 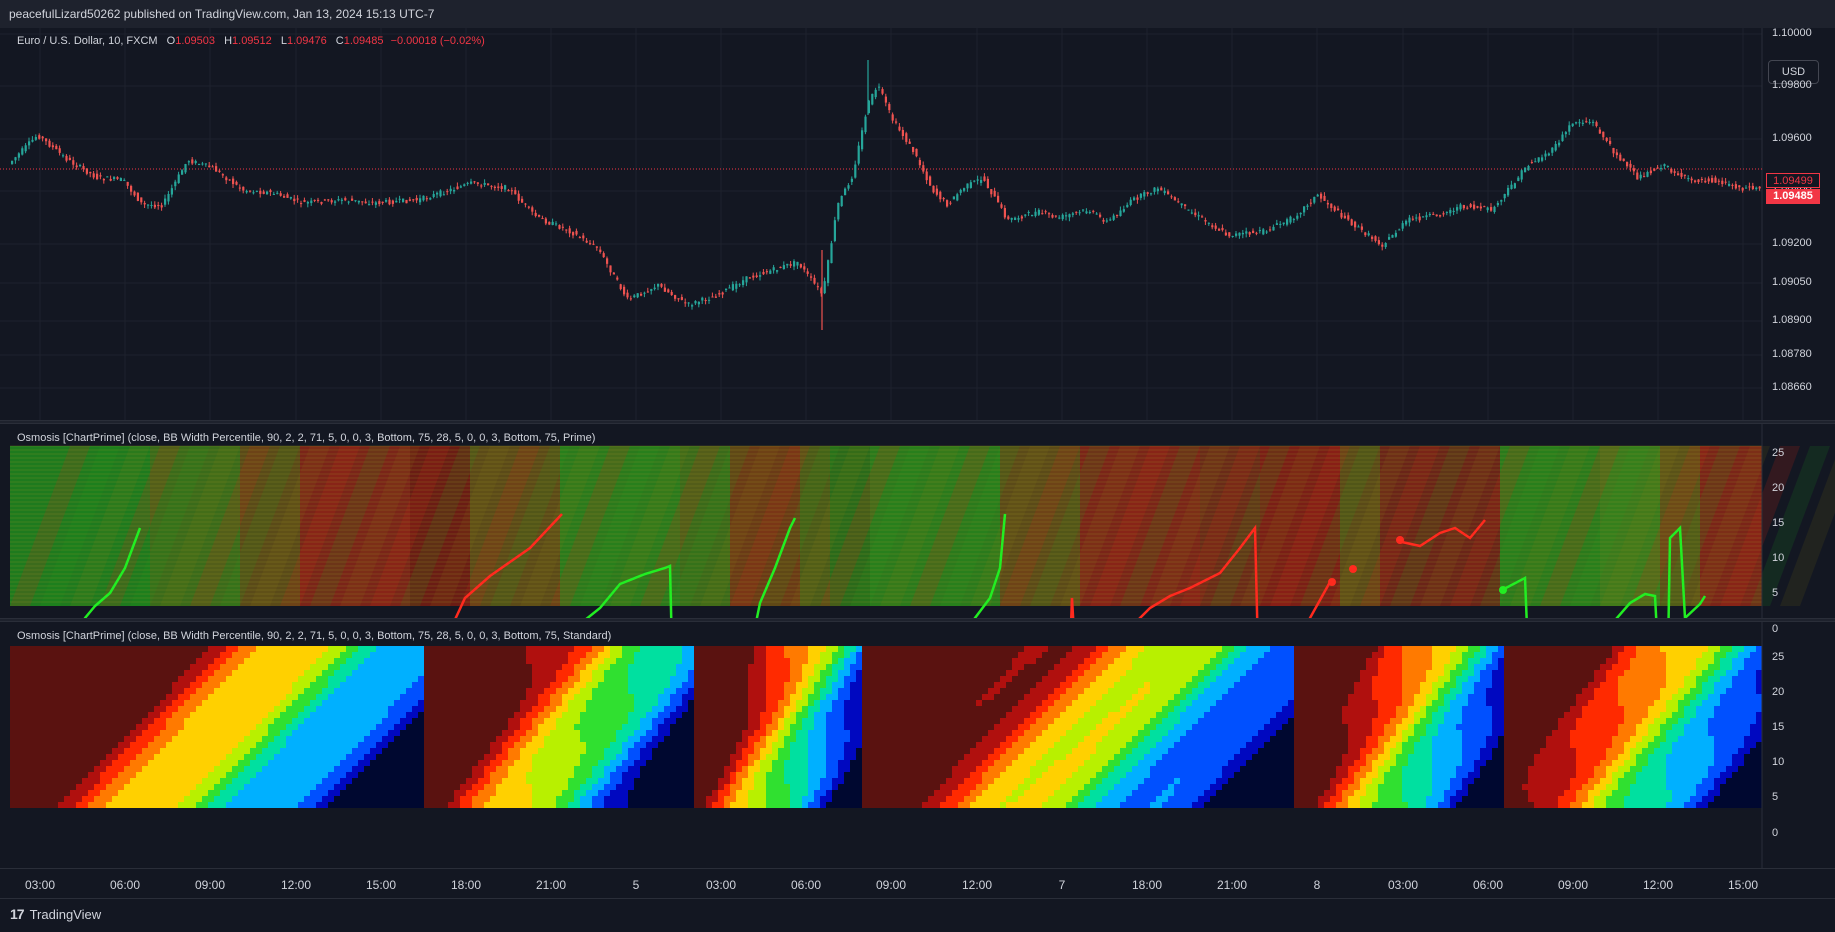 I want to click on signal-dot, so click(x=1503, y=590).